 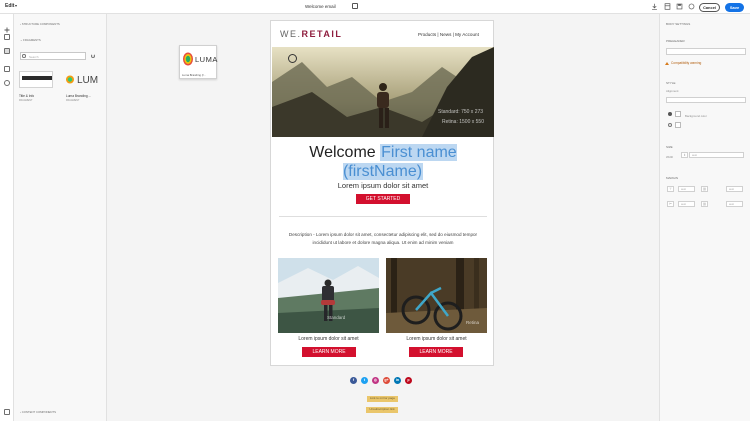 What do you see at coordinates (670, 125) in the screenshot?
I see `bg-radio-off` at bounding box center [670, 125].